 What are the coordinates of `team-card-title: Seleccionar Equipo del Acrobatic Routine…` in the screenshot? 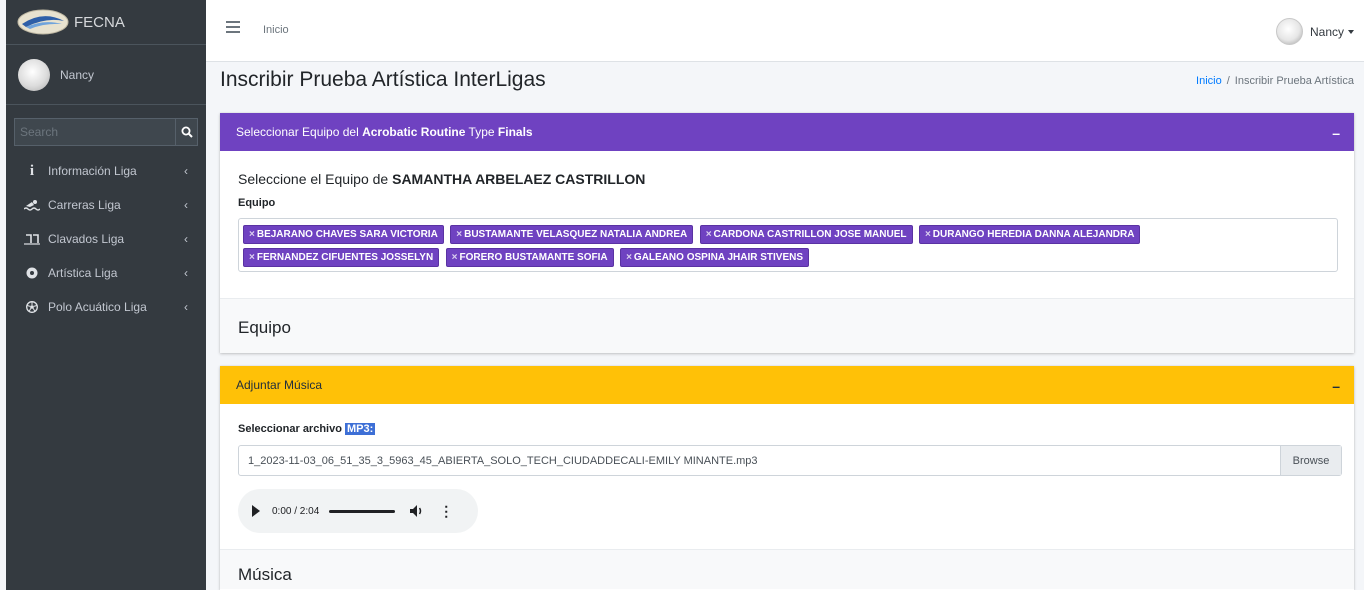 It's located at (384, 132).